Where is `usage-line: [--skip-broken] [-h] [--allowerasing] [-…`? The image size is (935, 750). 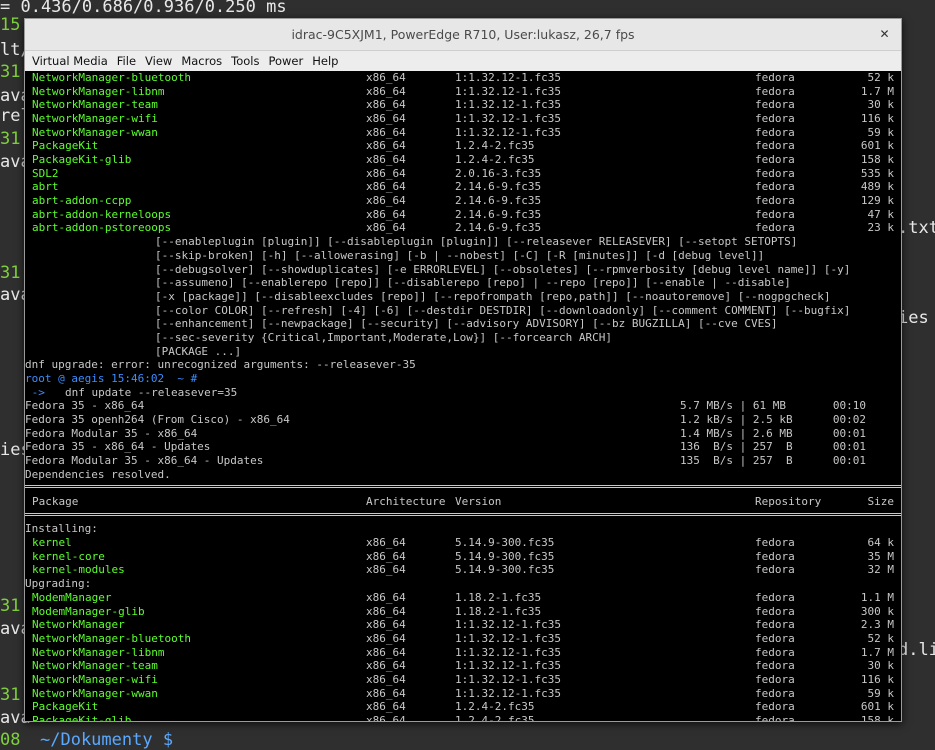
usage-line: [--skip-broken] [-h] [--allowerasing] [-… is located at coordinates (463, 256).